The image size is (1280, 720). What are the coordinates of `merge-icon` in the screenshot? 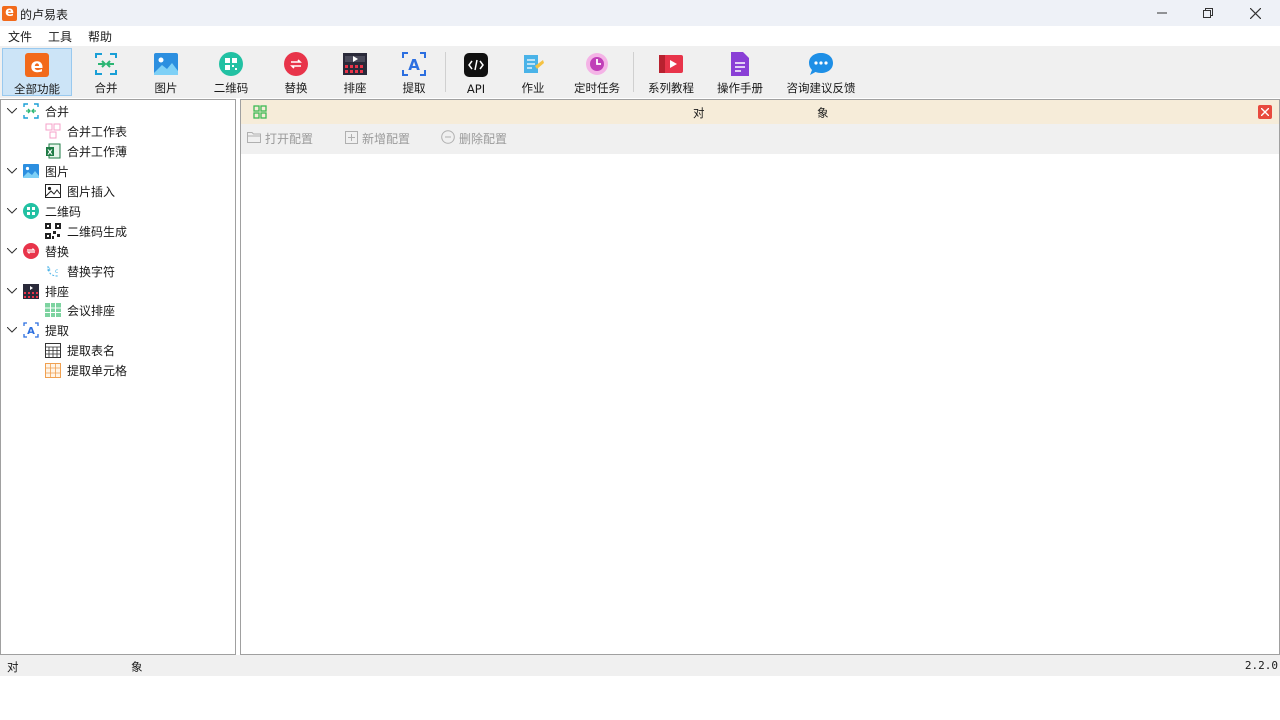 It's located at (106, 64).